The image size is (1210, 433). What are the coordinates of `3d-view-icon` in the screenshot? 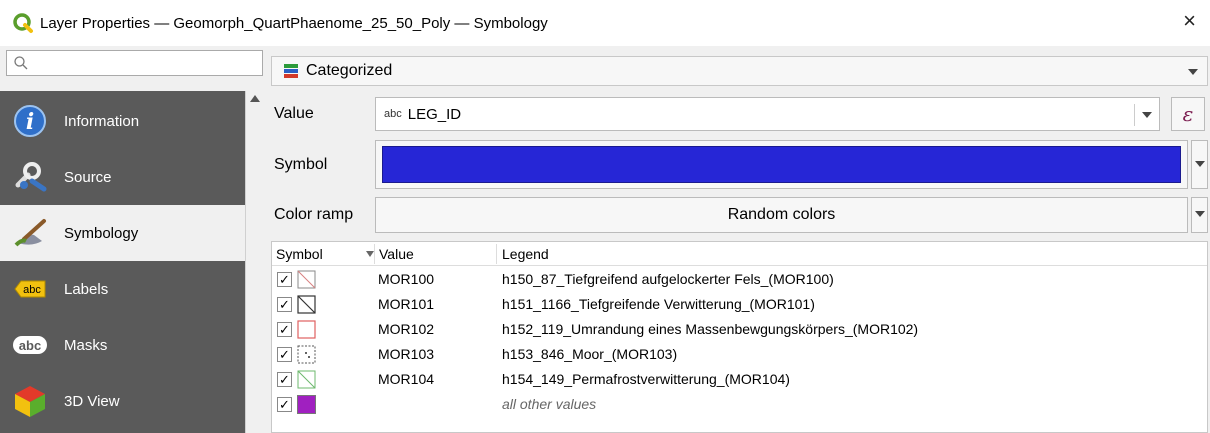 It's located at (30, 401).